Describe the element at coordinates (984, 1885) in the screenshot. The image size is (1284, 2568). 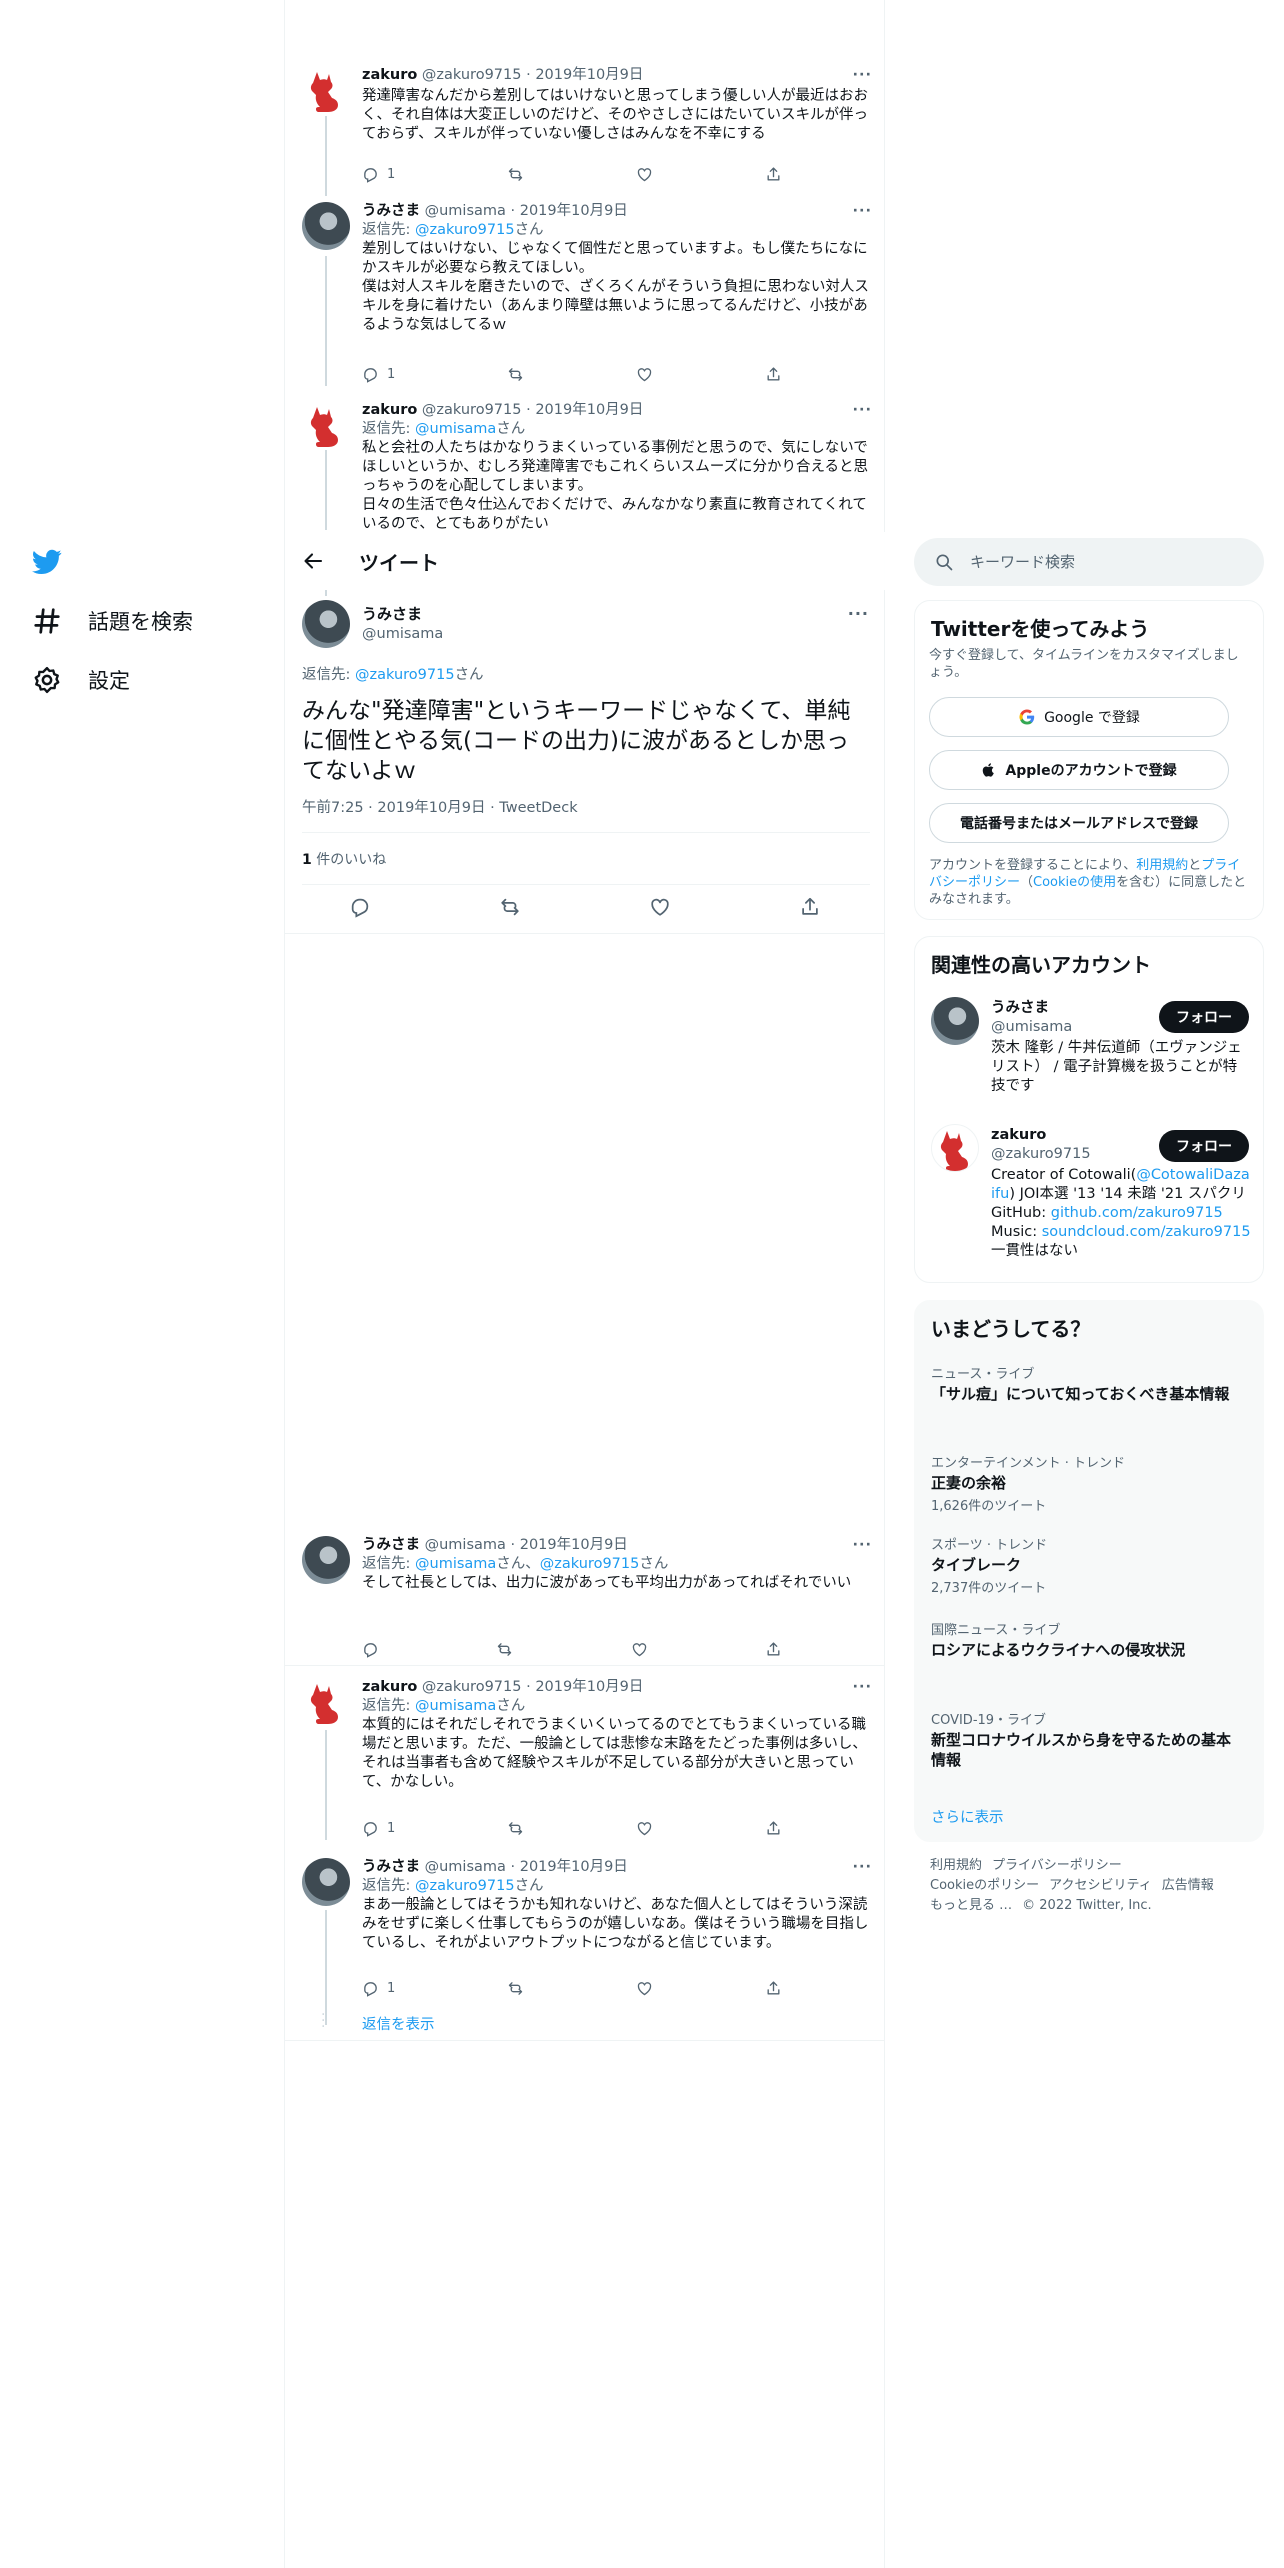
I see `footer-cookie: Cookieのポリシー` at that location.